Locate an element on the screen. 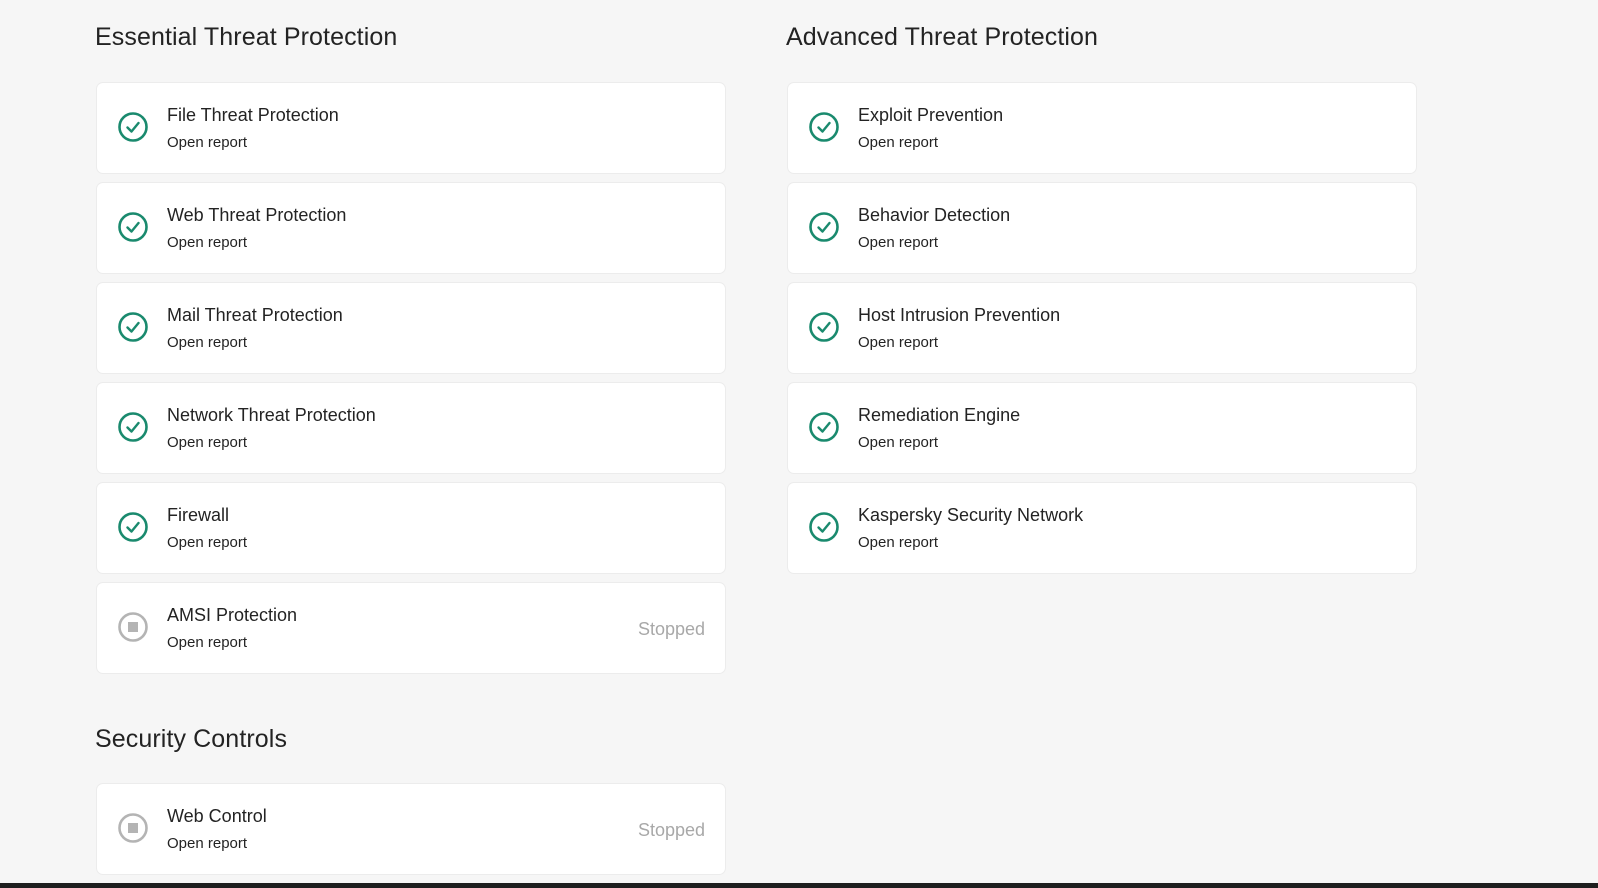 The width and height of the screenshot is (1598, 888). component-name: Mail Threat Protection is located at coordinates (255, 315).